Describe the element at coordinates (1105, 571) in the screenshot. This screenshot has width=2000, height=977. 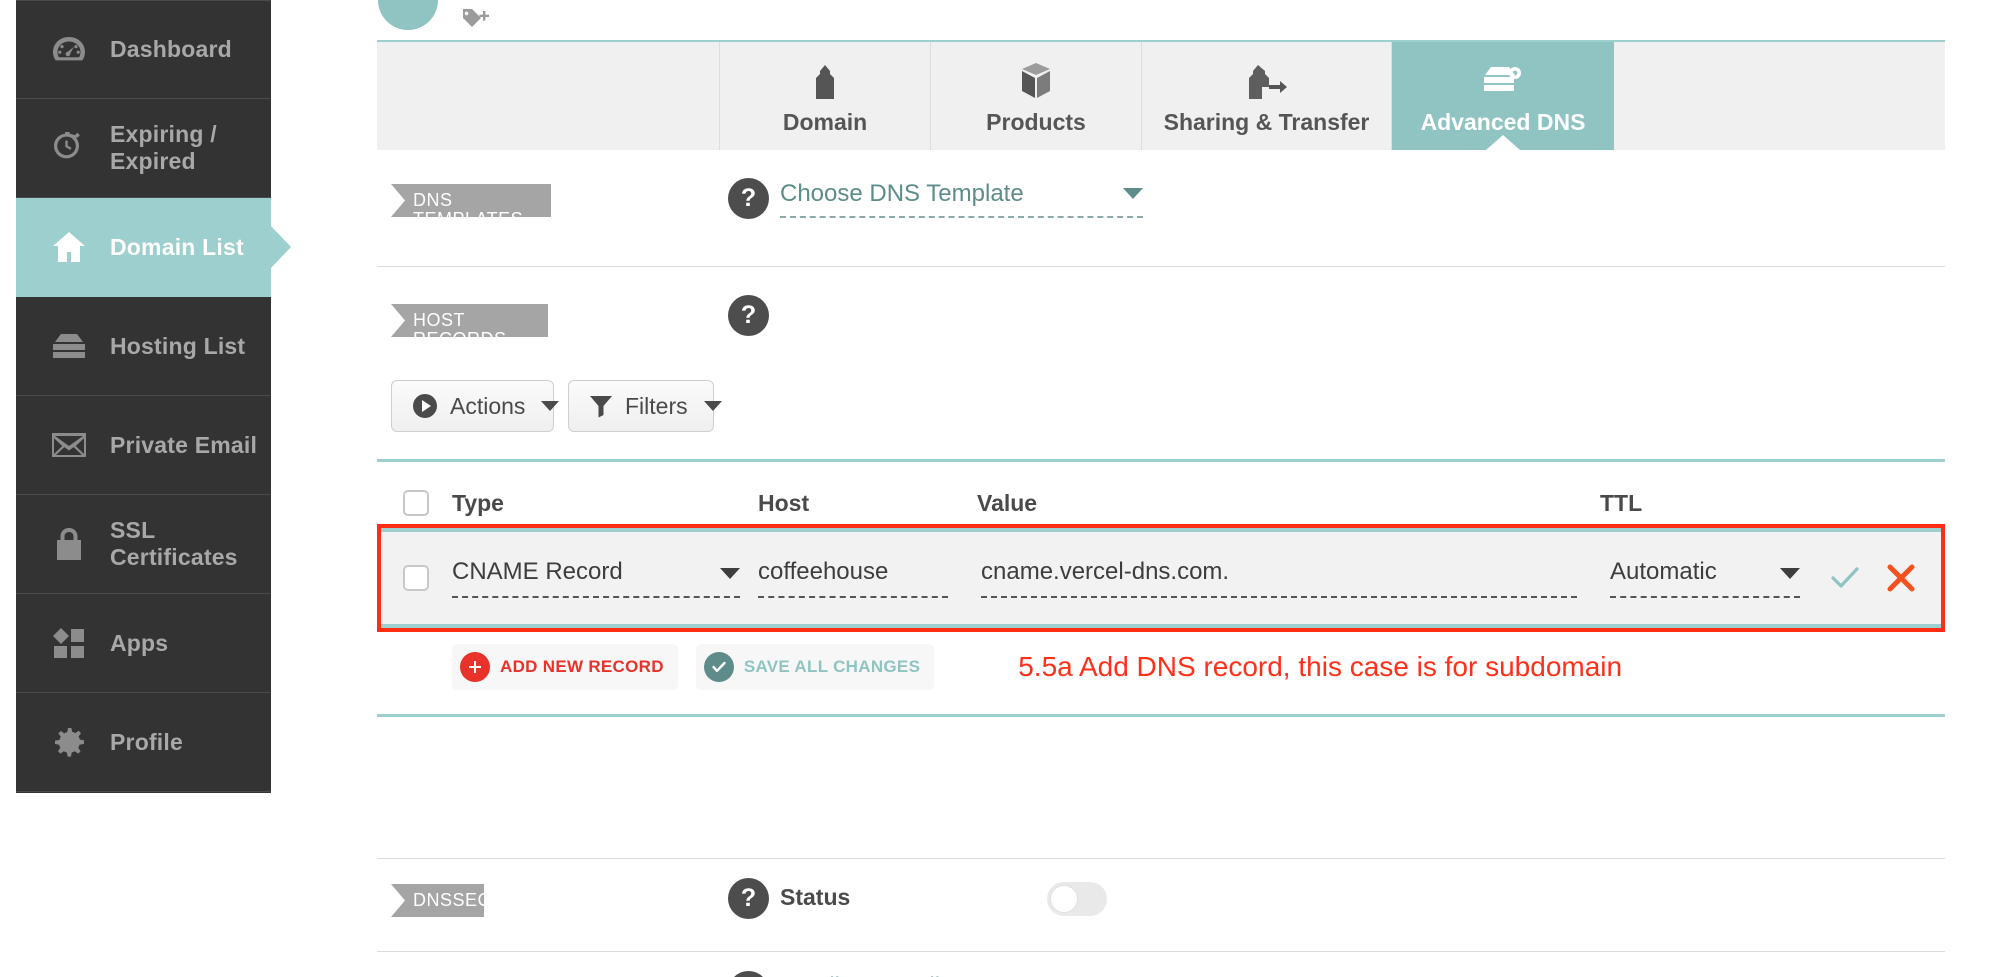
I see `record-value-value: cname.vercel-dns.com.` at that location.